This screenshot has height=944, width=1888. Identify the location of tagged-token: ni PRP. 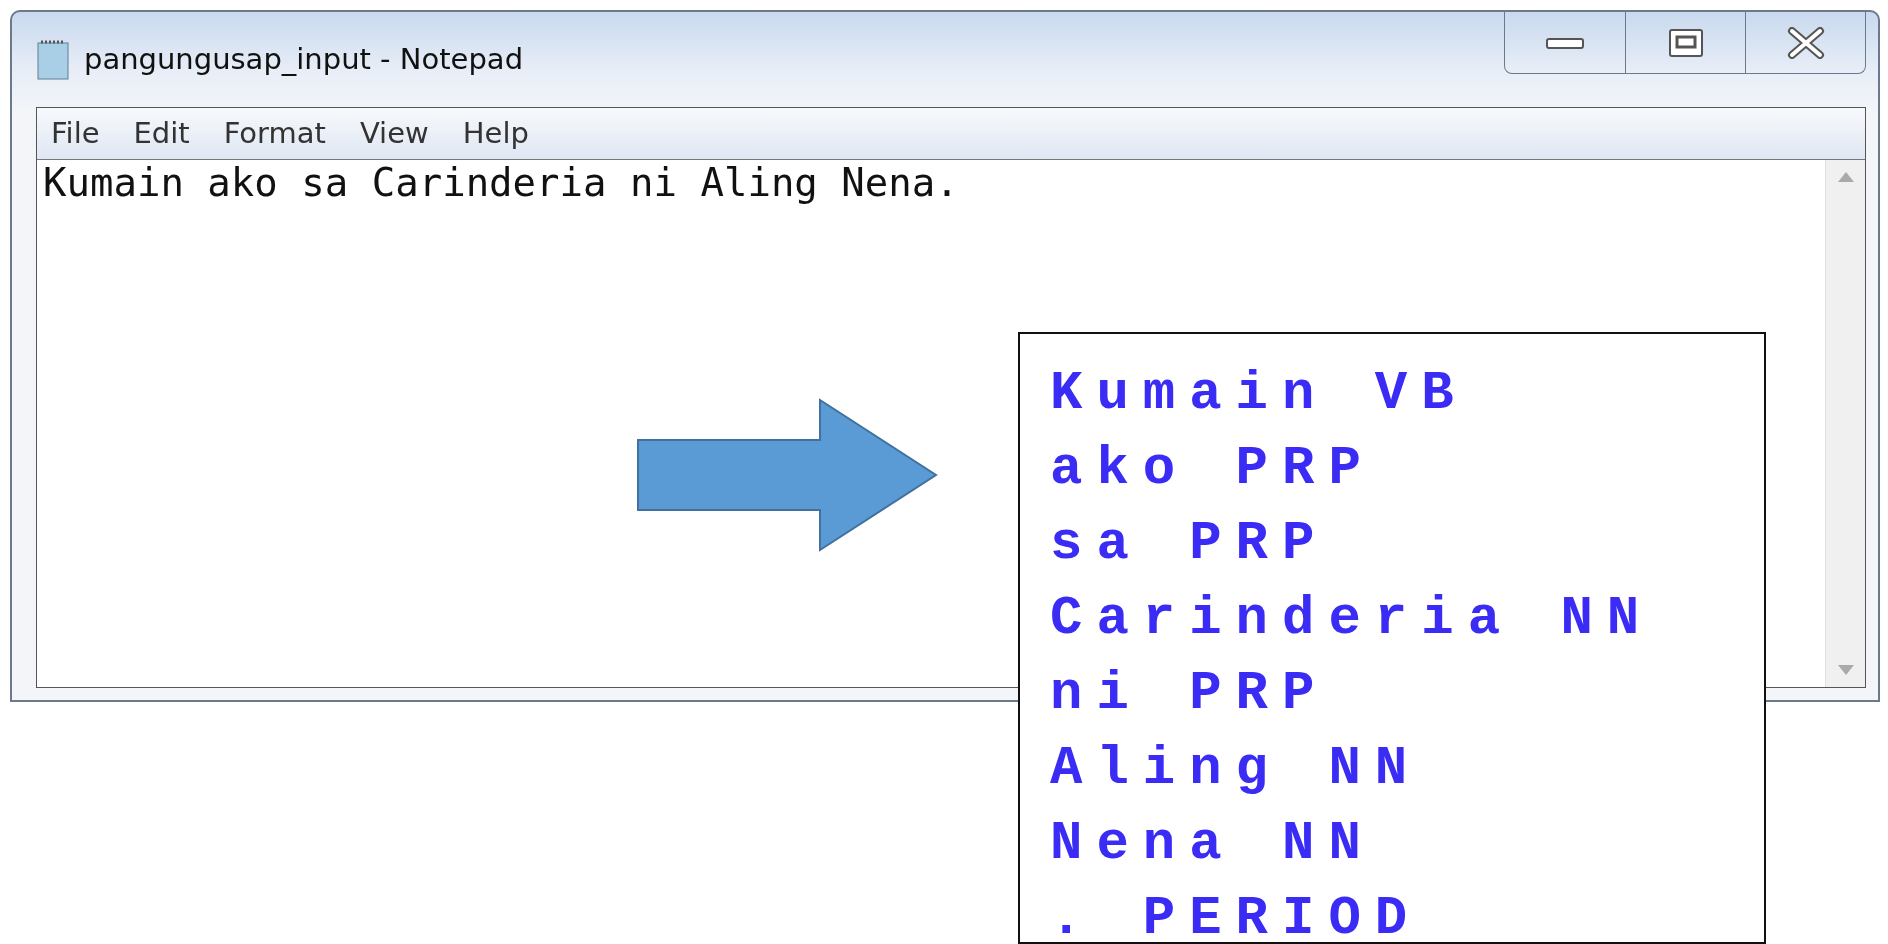
(1190, 694).